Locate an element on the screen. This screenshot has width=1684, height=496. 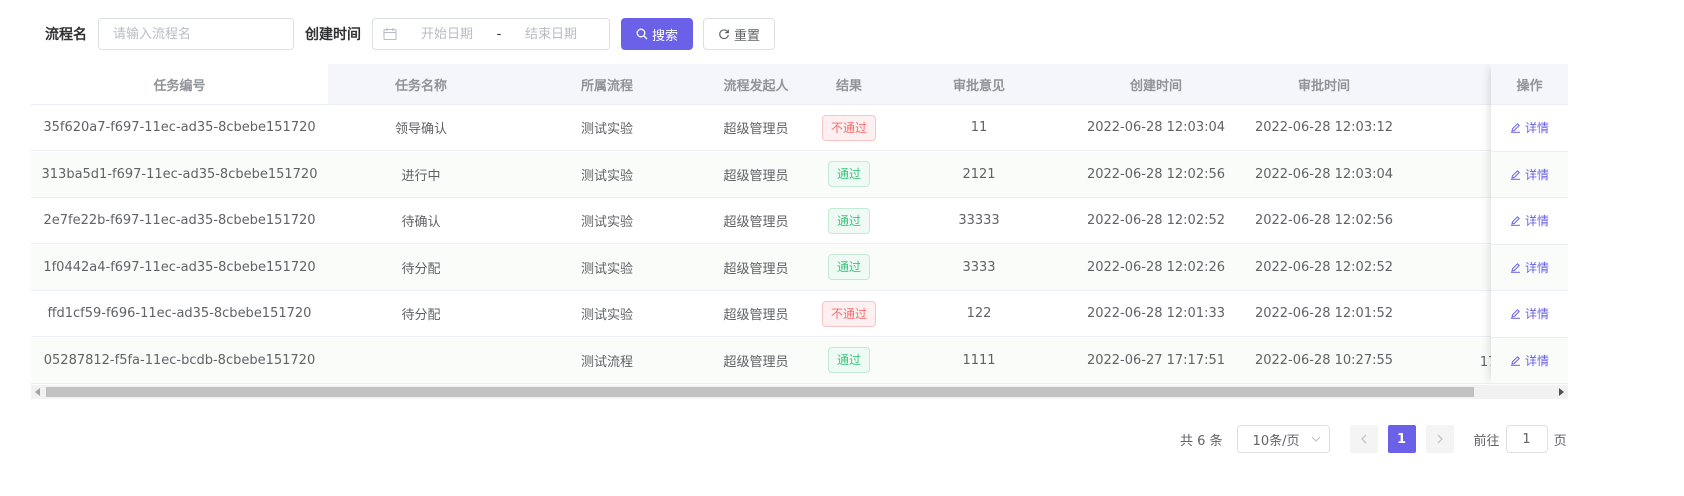
page-size-value: 10条/页 is located at coordinates (1276, 441).